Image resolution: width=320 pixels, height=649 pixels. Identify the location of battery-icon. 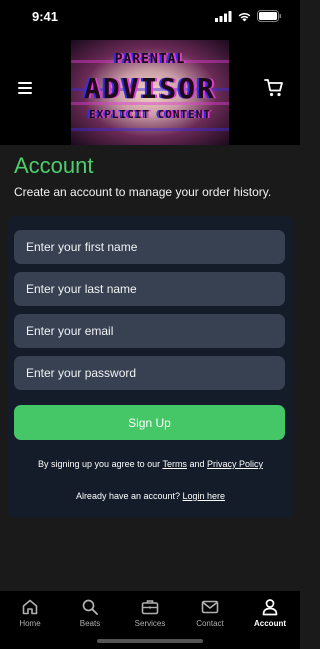
(269, 16).